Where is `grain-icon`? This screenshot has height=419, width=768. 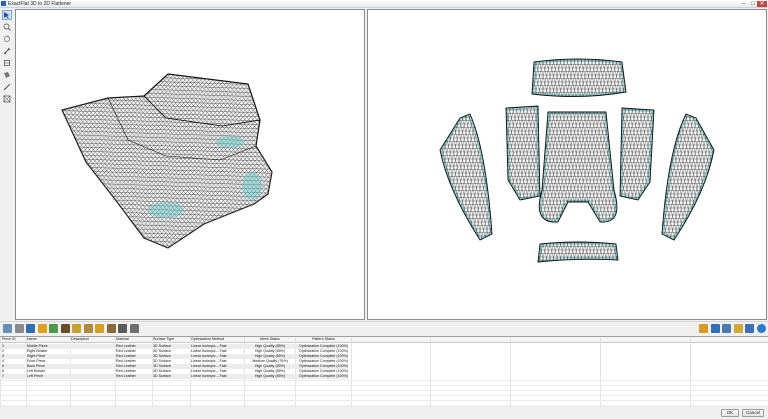
grain-icon is located at coordinates (111, 328).